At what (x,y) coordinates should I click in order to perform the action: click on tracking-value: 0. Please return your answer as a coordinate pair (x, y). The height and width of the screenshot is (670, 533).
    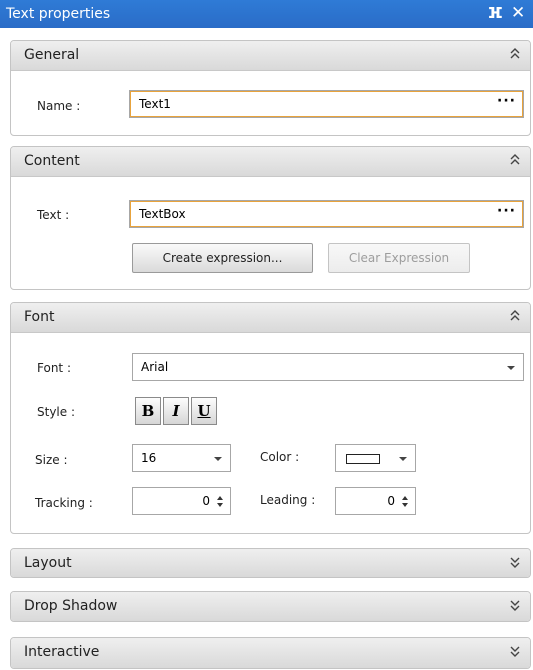
    Looking at the image, I should click on (206, 501).